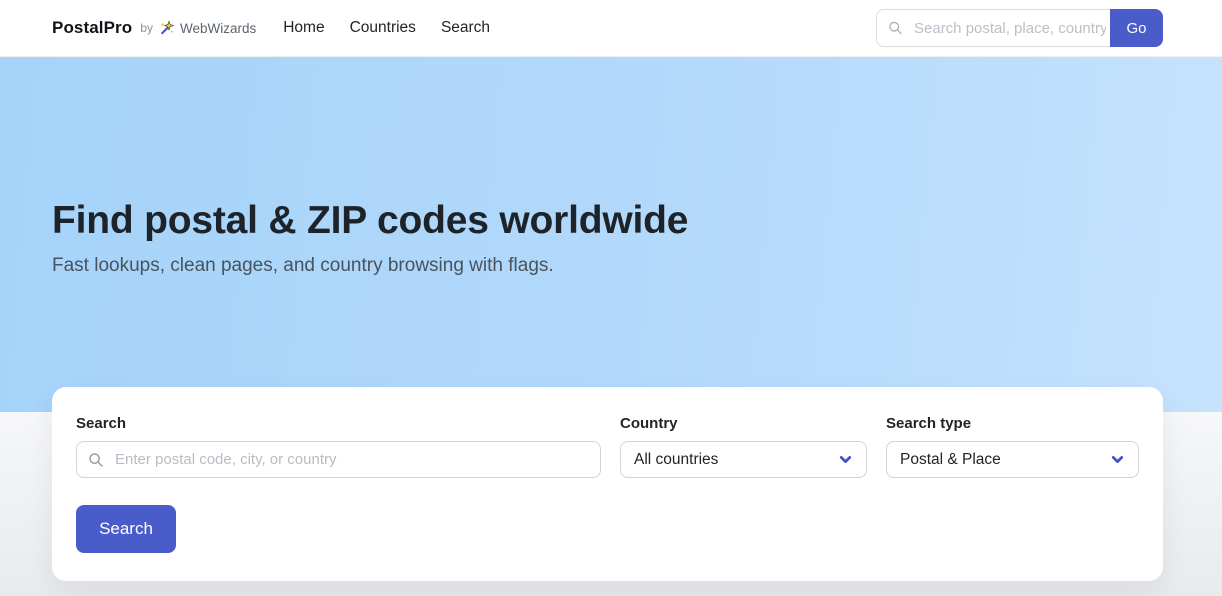 This screenshot has height=596, width=1222. I want to click on navbar-go-button: Go, so click(1136, 28).